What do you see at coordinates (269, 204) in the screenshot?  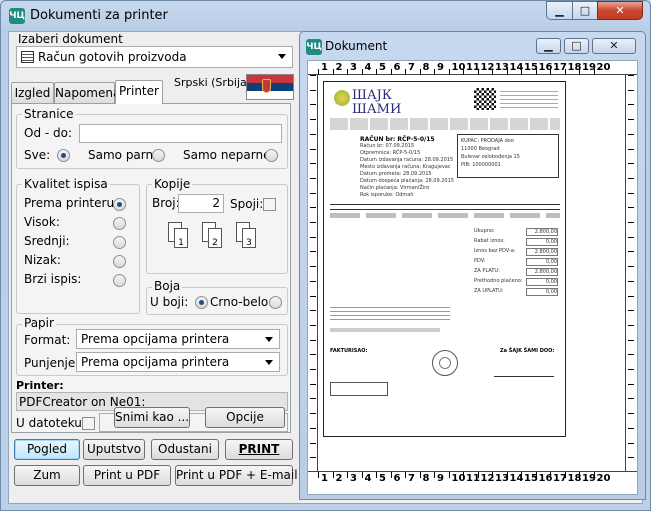 I see `spoji-checkbox` at bounding box center [269, 204].